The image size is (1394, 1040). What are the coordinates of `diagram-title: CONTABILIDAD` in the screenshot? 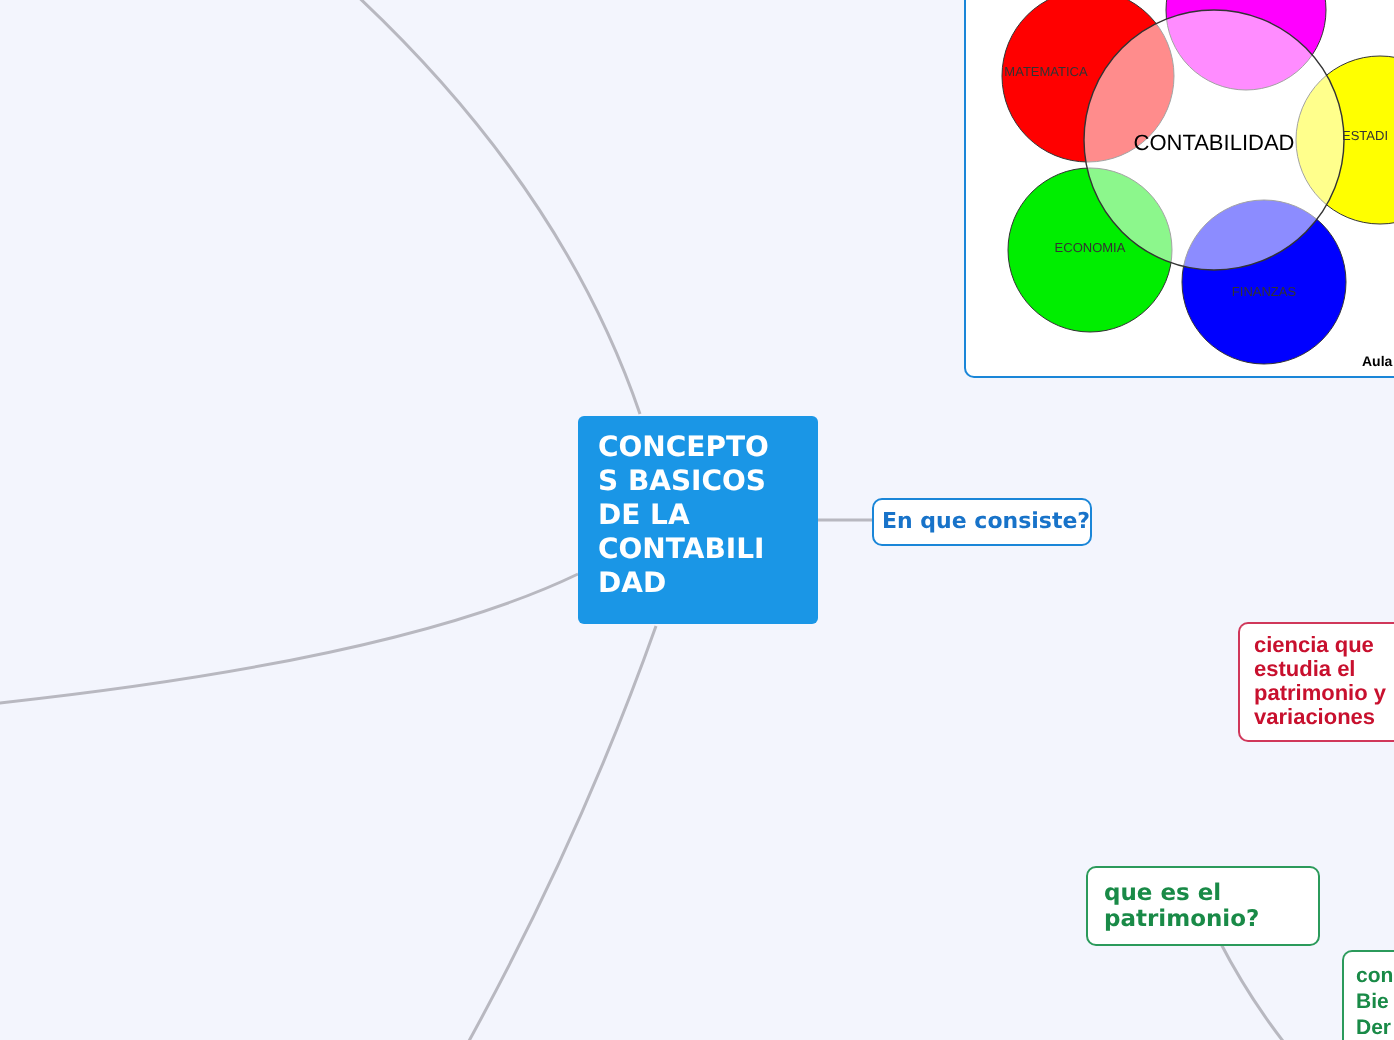 It's located at (1214, 144).